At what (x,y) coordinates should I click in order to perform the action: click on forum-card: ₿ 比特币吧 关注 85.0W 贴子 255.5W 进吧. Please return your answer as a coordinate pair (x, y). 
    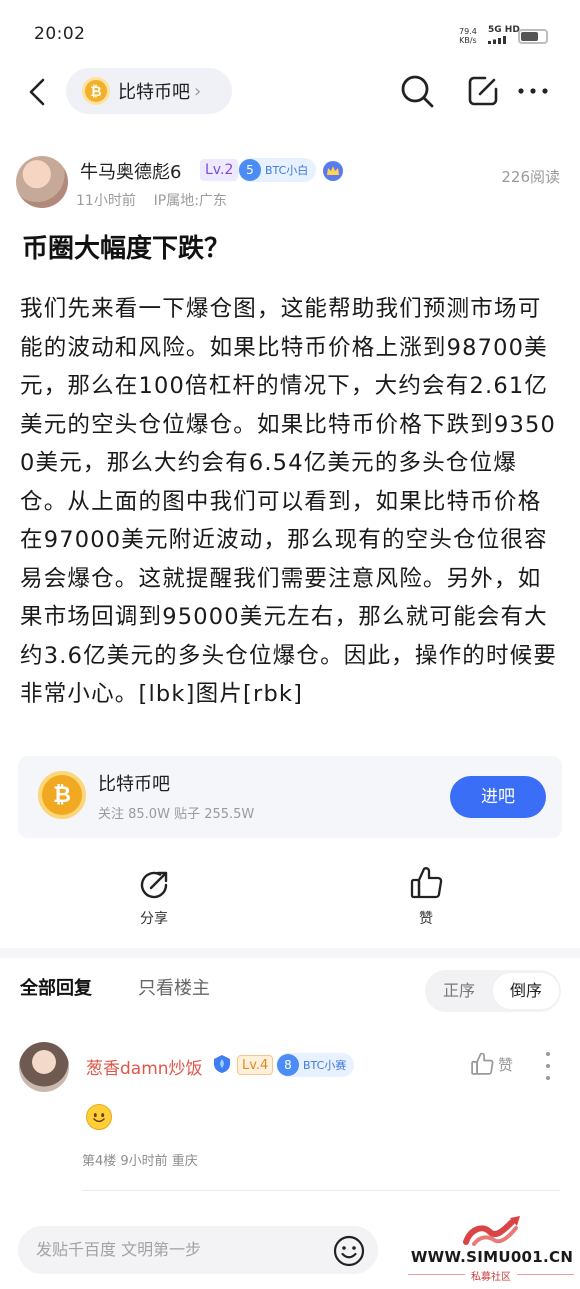
    Looking at the image, I should click on (290, 797).